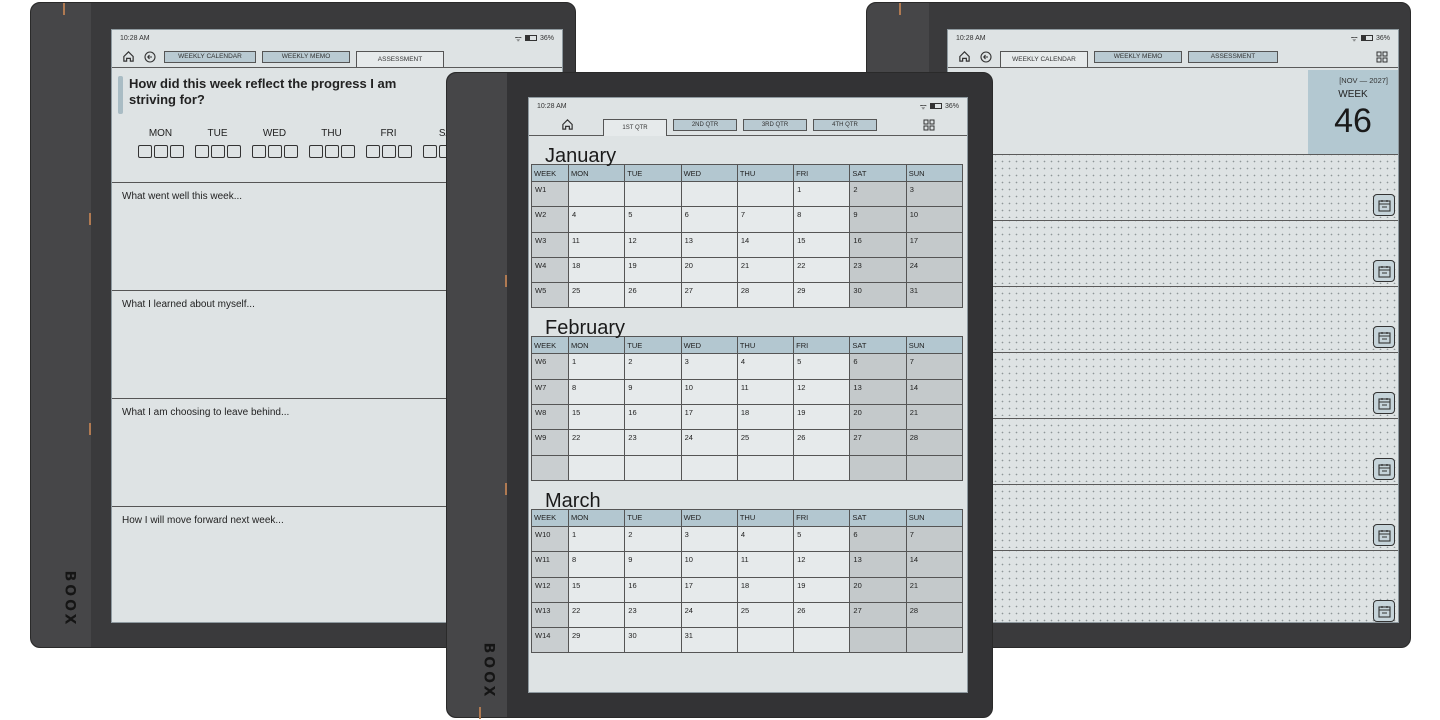  What do you see at coordinates (1044, 58) in the screenshot?
I see `tab-weekly-calendar: WEEKLY CALENDAR` at bounding box center [1044, 58].